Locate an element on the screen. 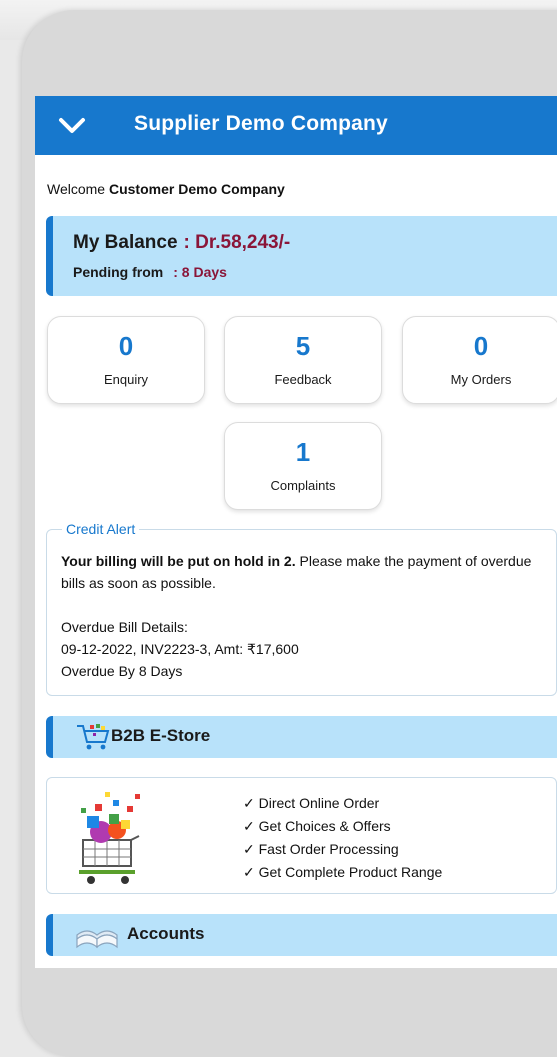 The height and width of the screenshot is (1057, 557). app-header: Supplier Demo Company is located at coordinates (296, 125).